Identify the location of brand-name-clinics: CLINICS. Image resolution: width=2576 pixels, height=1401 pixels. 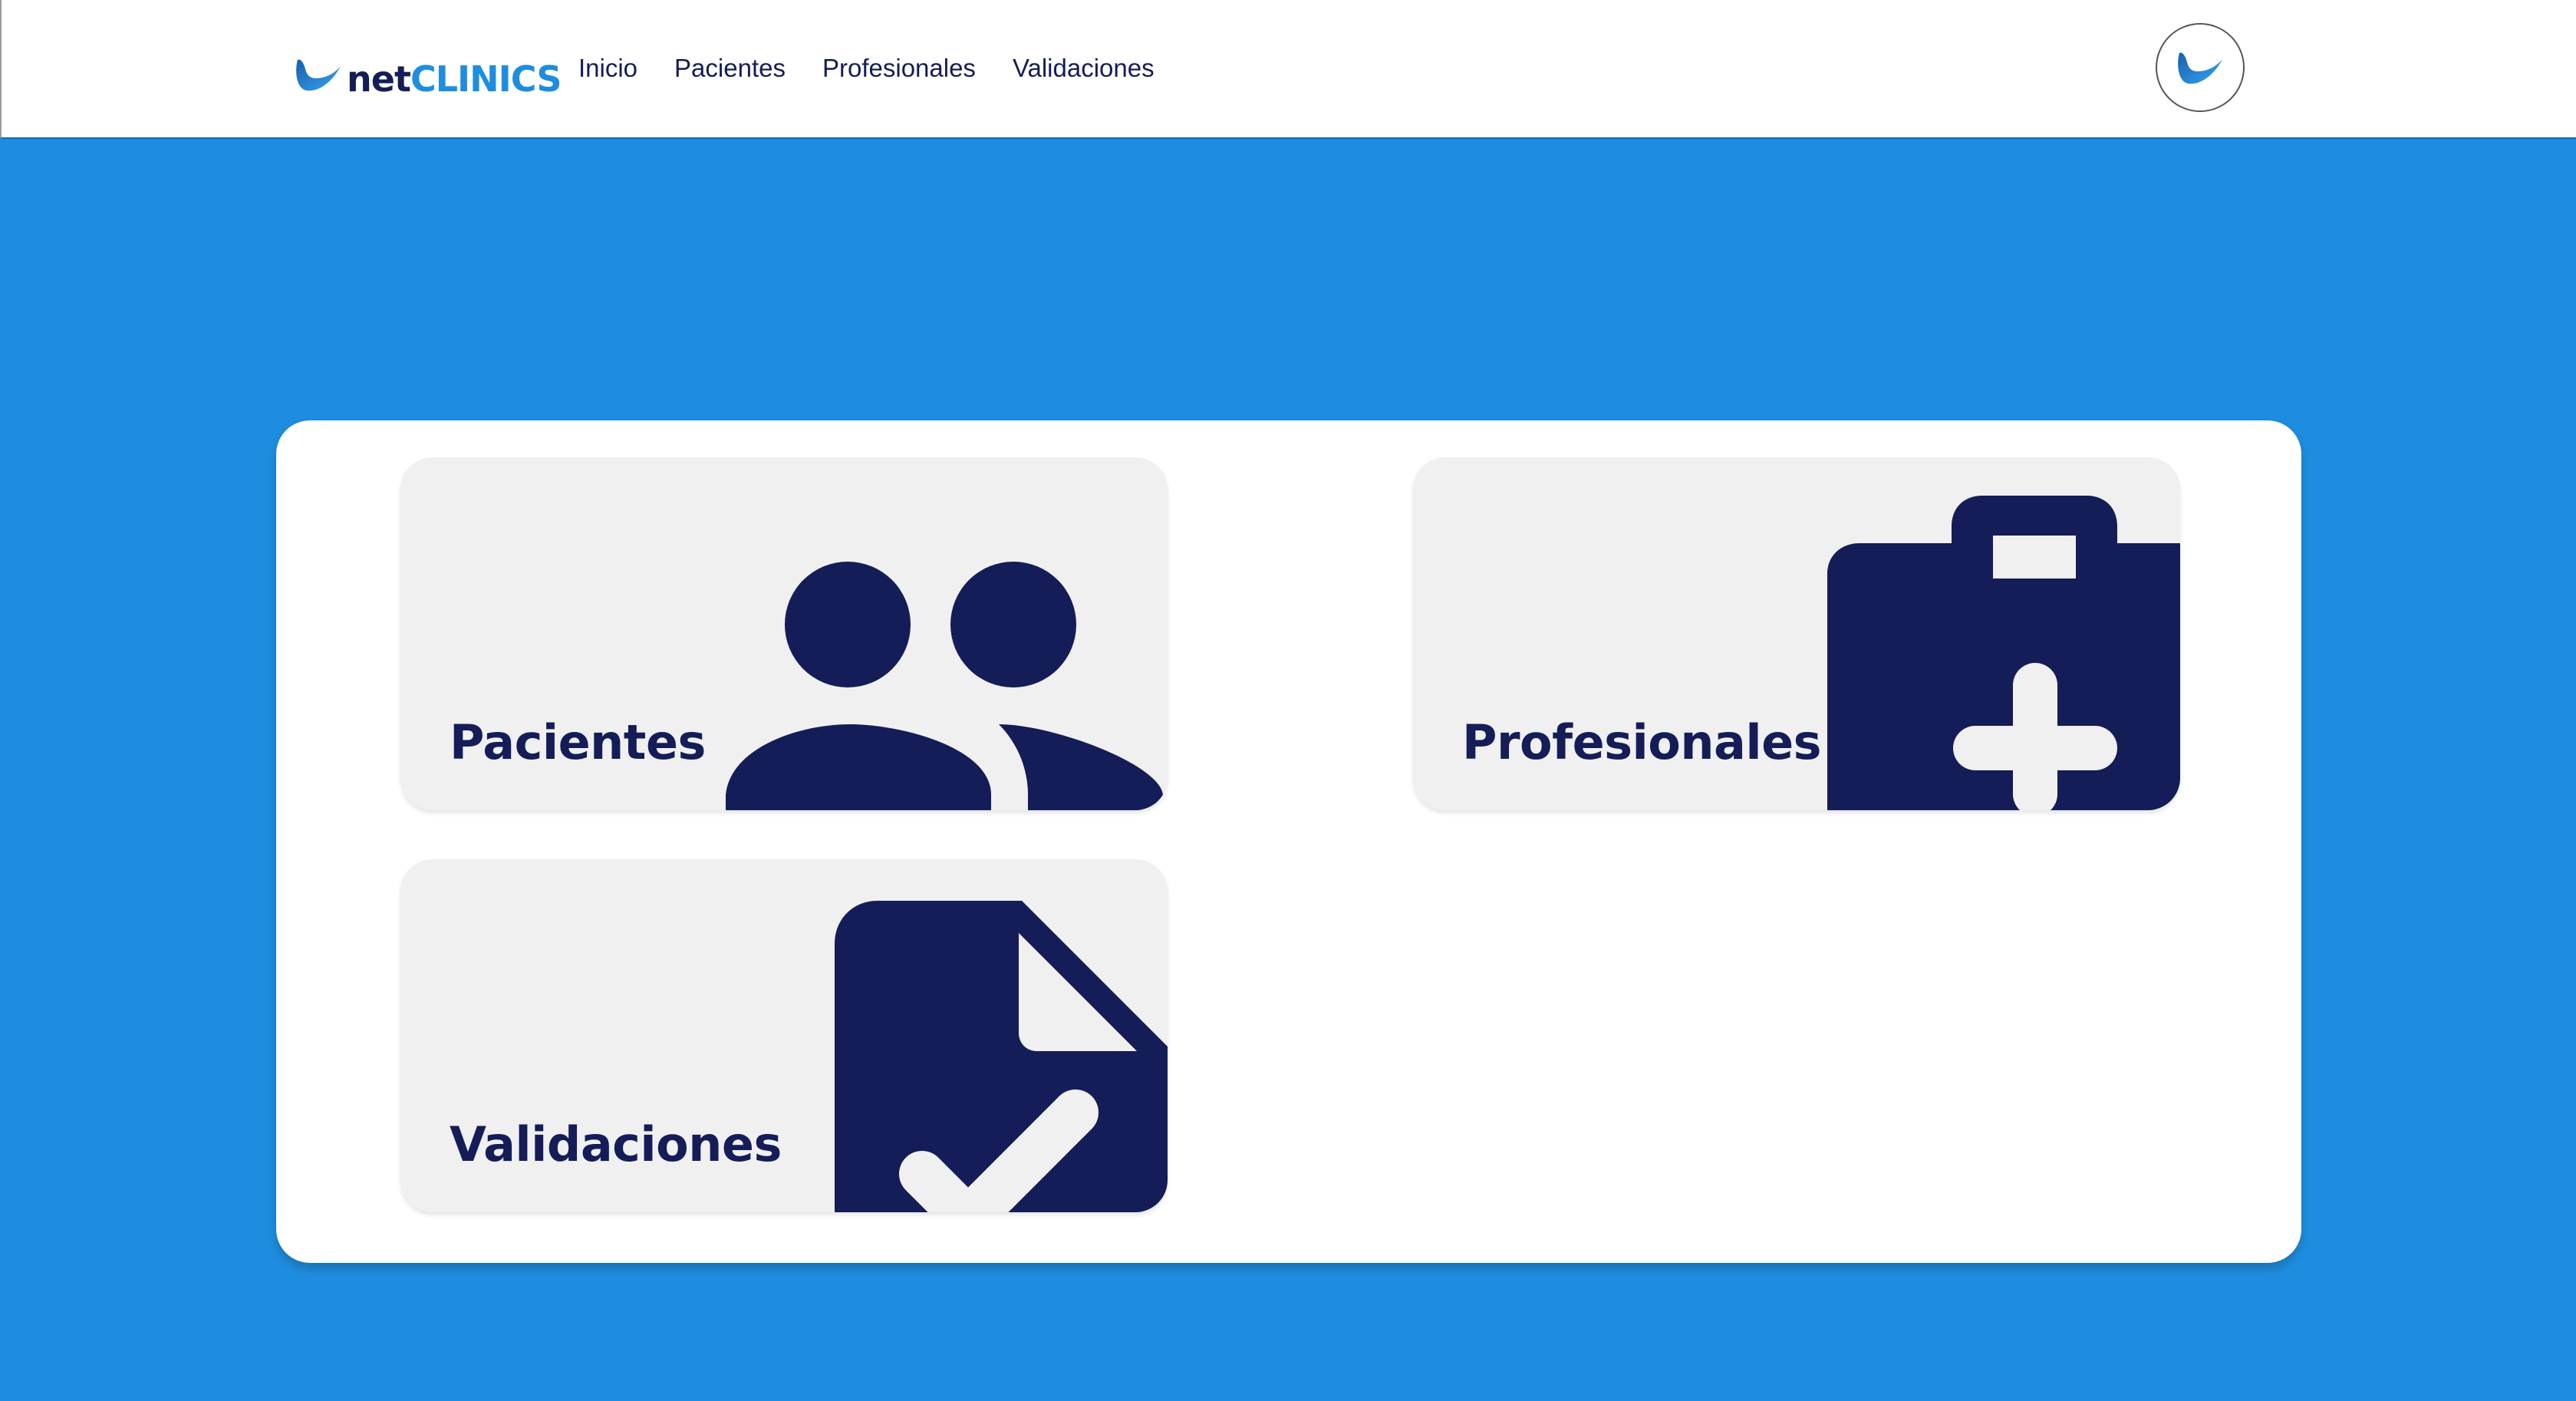
(486, 79).